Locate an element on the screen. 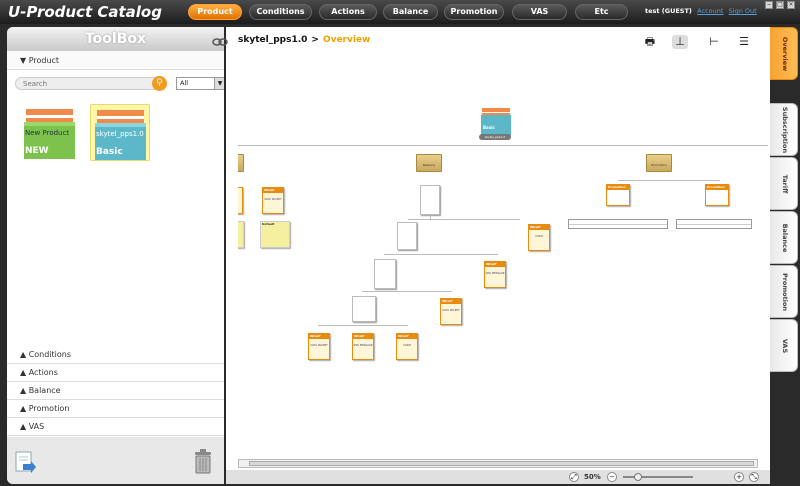 The image size is (800, 486). default-node: Default is located at coordinates (275, 234).